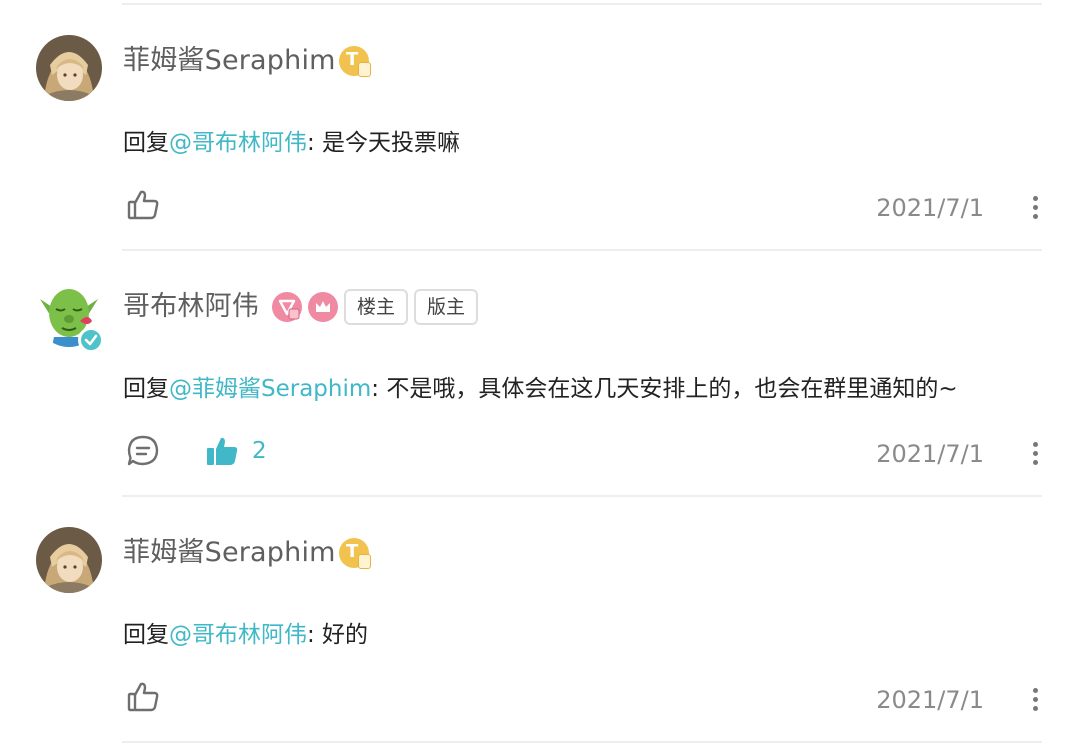 This screenshot has height=749, width=1080. What do you see at coordinates (270, 389) in the screenshot?
I see `mention-link: @菲姆酱Seraphim` at bounding box center [270, 389].